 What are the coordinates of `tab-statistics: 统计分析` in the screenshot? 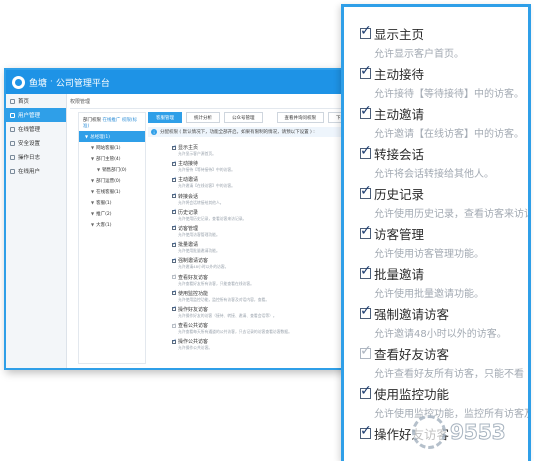 It's located at (203, 117).